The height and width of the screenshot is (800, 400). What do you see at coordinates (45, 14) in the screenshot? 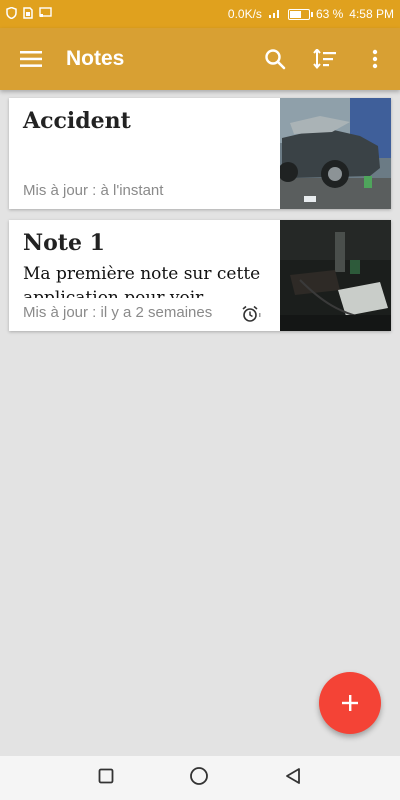
I see `cast-icon` at bounding box center [45, 14].